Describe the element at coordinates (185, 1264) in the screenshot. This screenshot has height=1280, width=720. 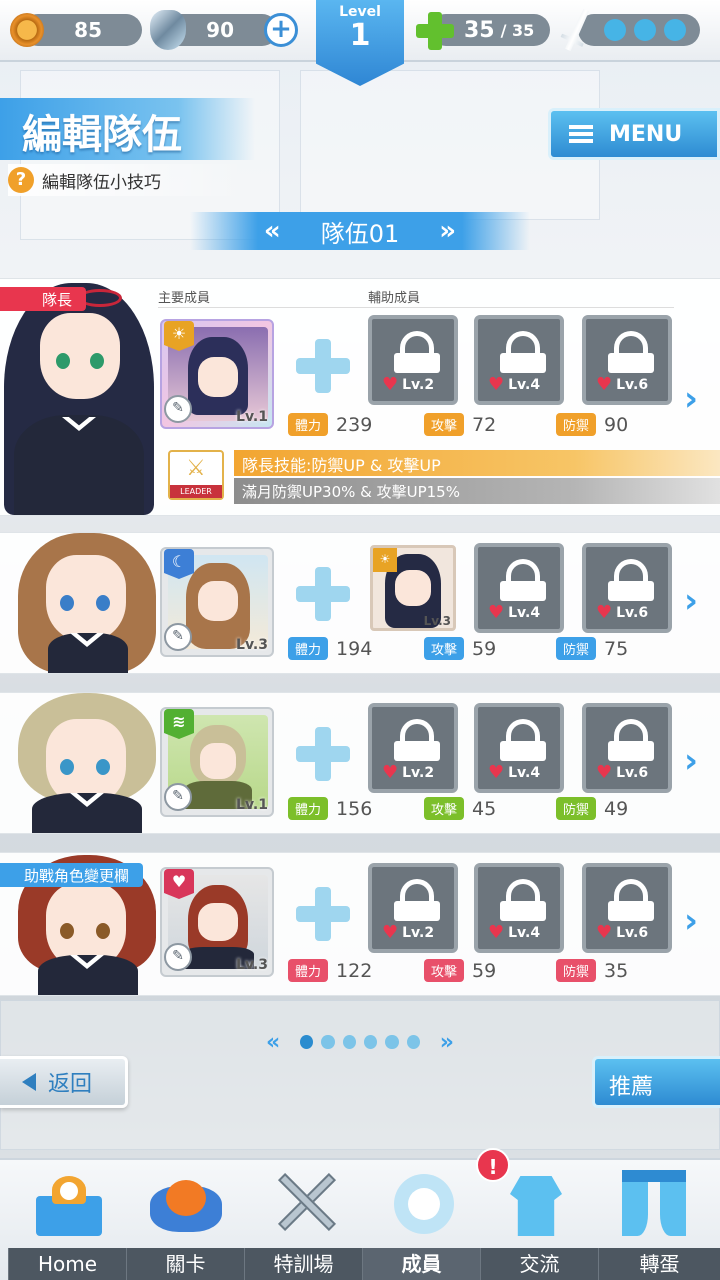
I see `nav-stages: 關卡` at that location.